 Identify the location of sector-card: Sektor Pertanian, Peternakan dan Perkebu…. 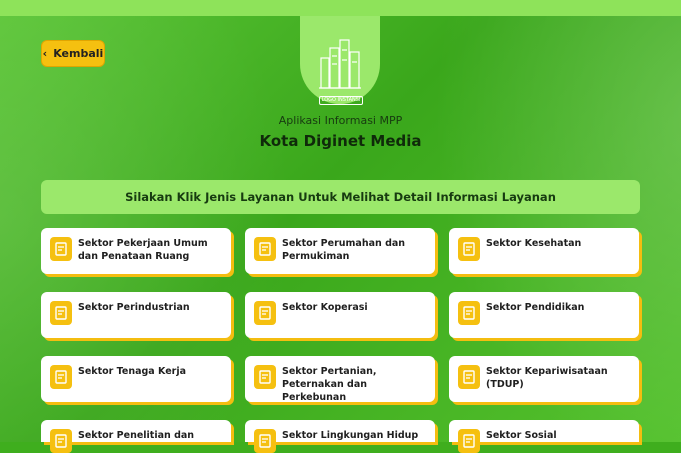
(340, 379).